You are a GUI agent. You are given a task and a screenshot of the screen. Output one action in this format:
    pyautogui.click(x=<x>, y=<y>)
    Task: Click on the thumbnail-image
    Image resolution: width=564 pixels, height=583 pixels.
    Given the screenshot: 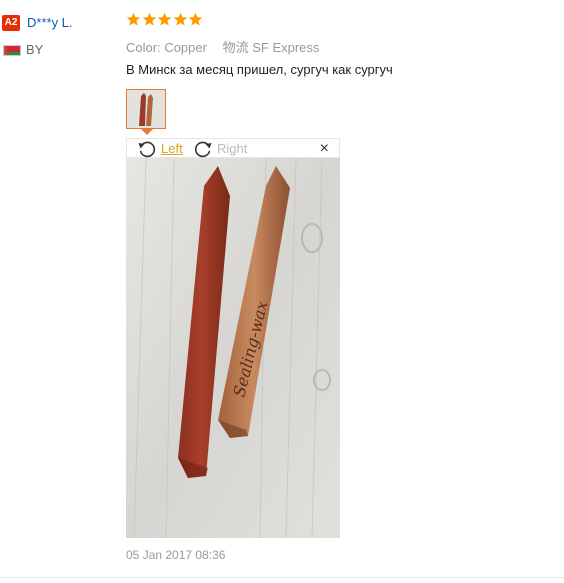 What is the action you would take?
    pyautogui.click(x=146, y=109)
    